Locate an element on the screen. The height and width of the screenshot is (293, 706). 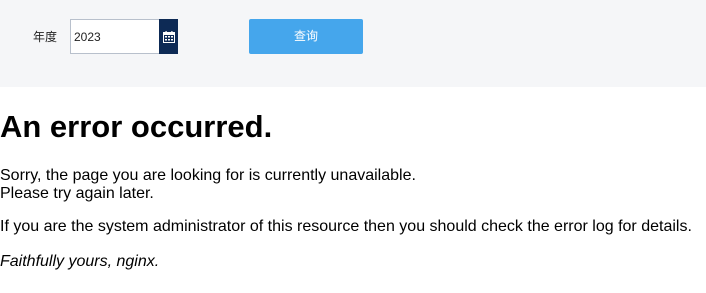
error-title: An error occurred. is located at coordinates (136, 126).